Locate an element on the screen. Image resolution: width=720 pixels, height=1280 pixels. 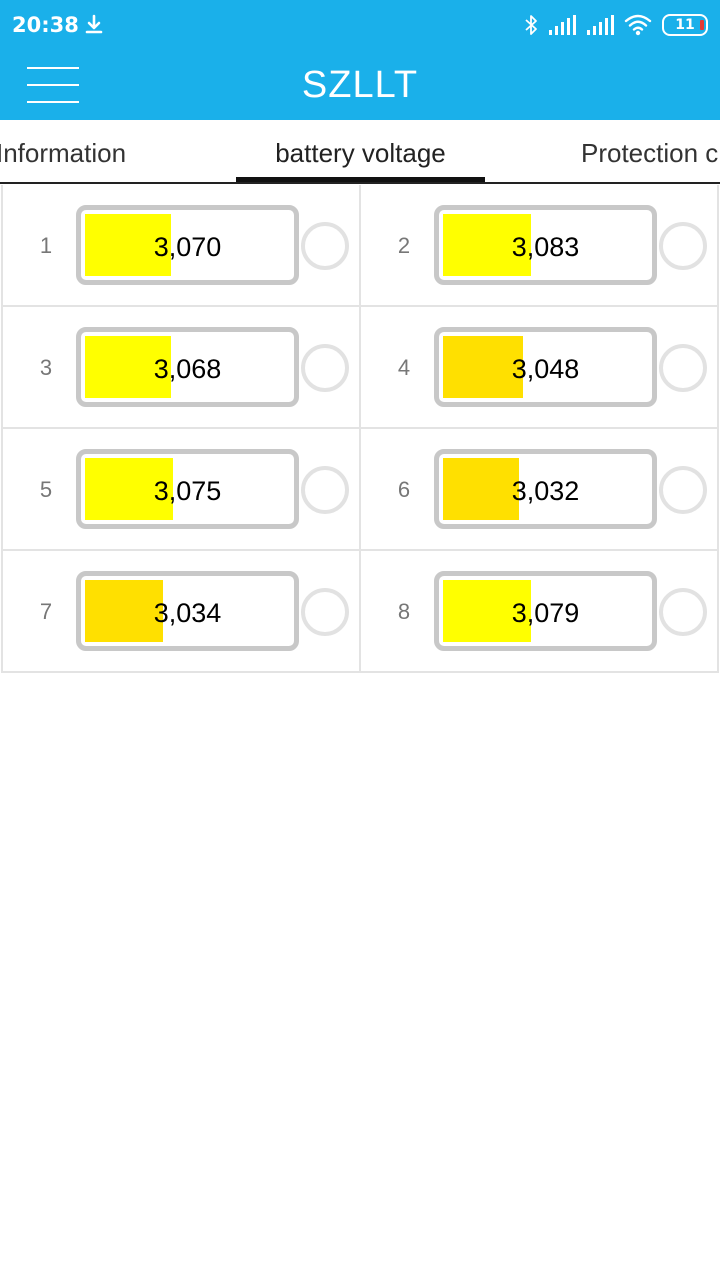
status-icons: 11 is located at coordinates (616, 25).